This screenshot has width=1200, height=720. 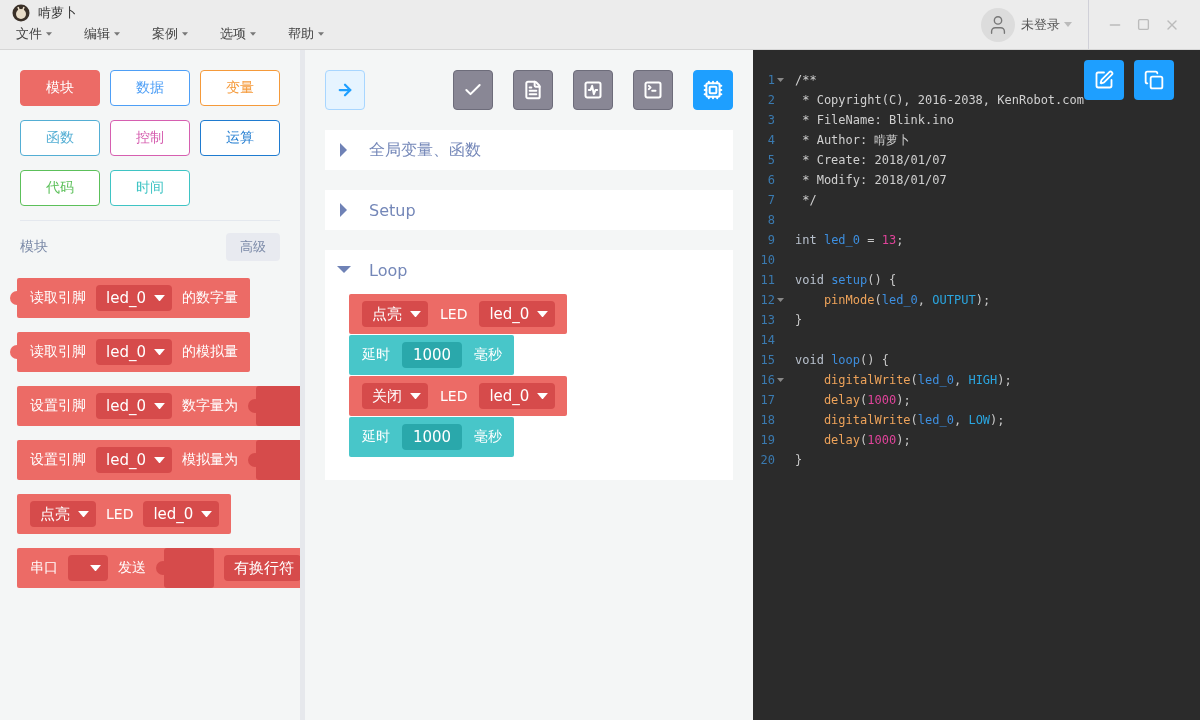 What do you see at coordinates (874, 160) in the screenshot?
I see `code-line: * Create: 2018/01/07` at bounding box center [874, 160].